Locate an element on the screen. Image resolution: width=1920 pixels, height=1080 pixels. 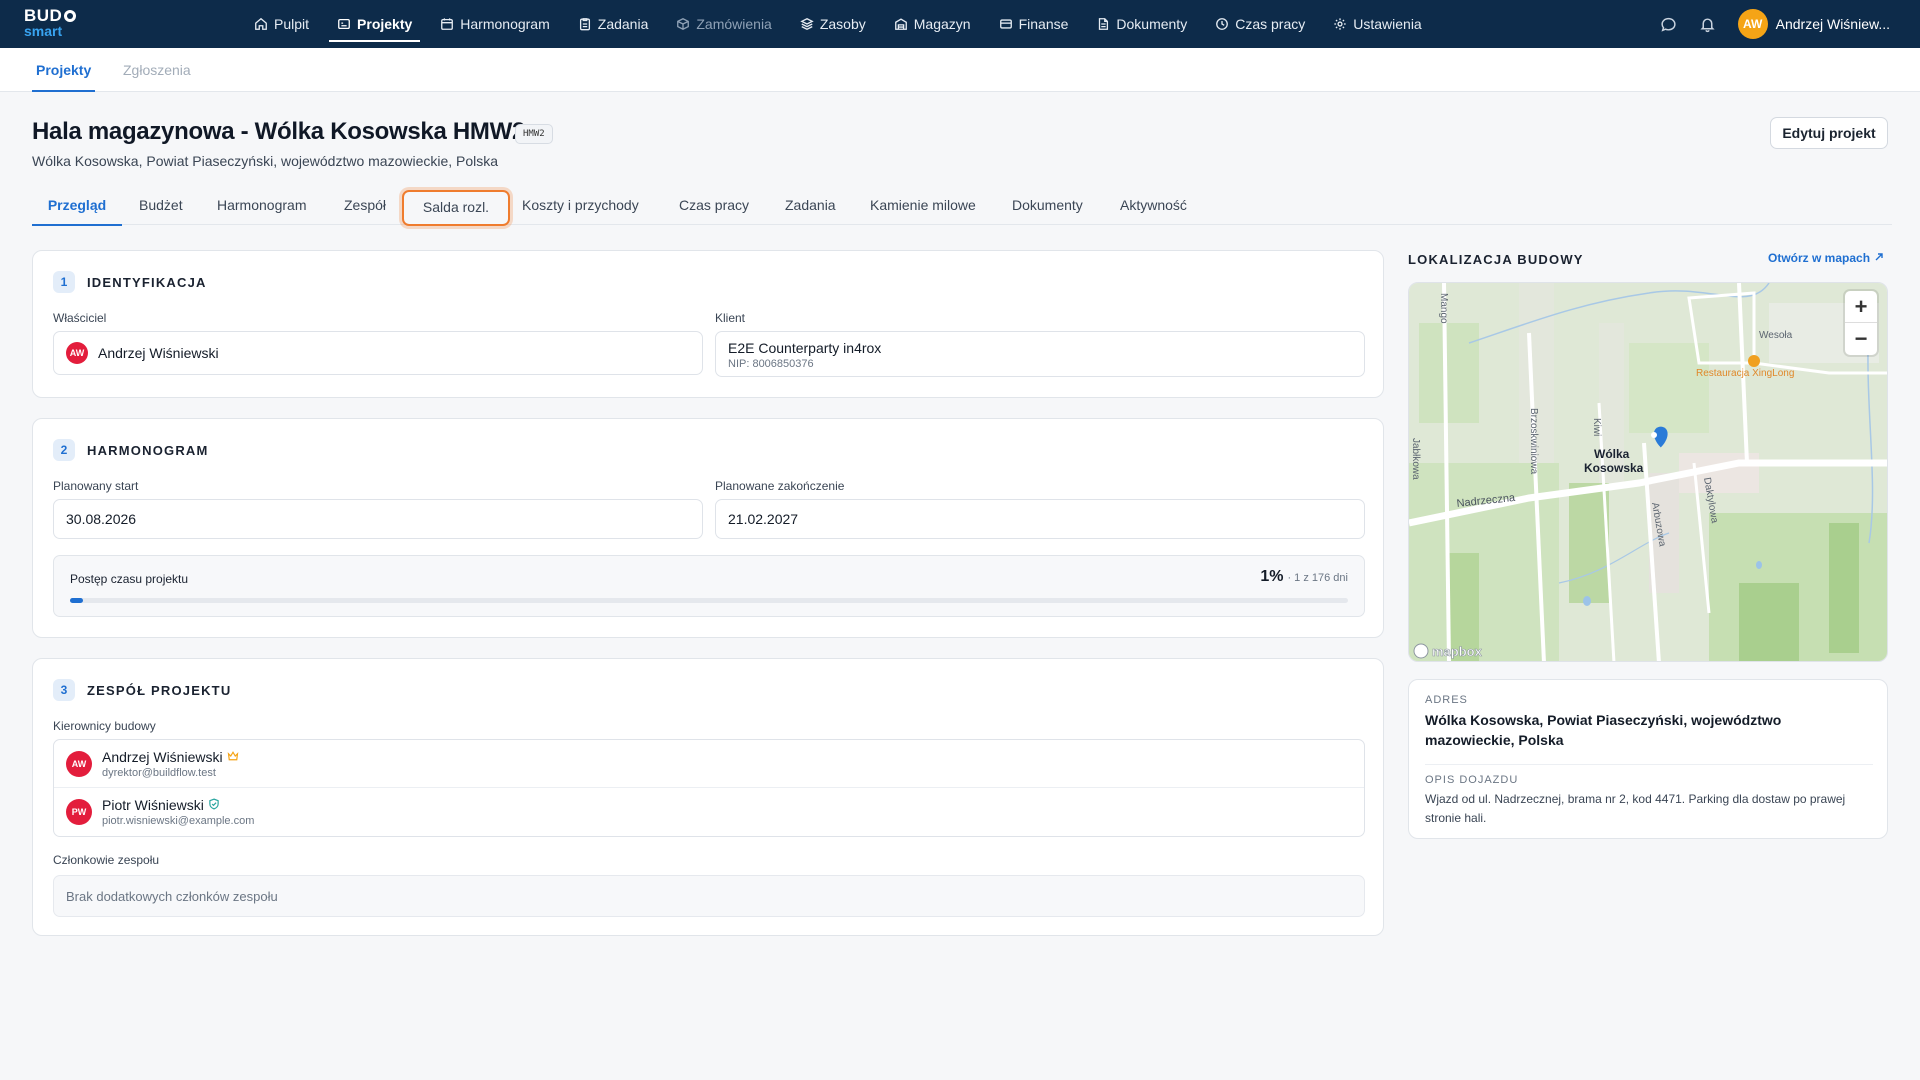
tab-zespol: Zespół is located at coordinates (365, 208).